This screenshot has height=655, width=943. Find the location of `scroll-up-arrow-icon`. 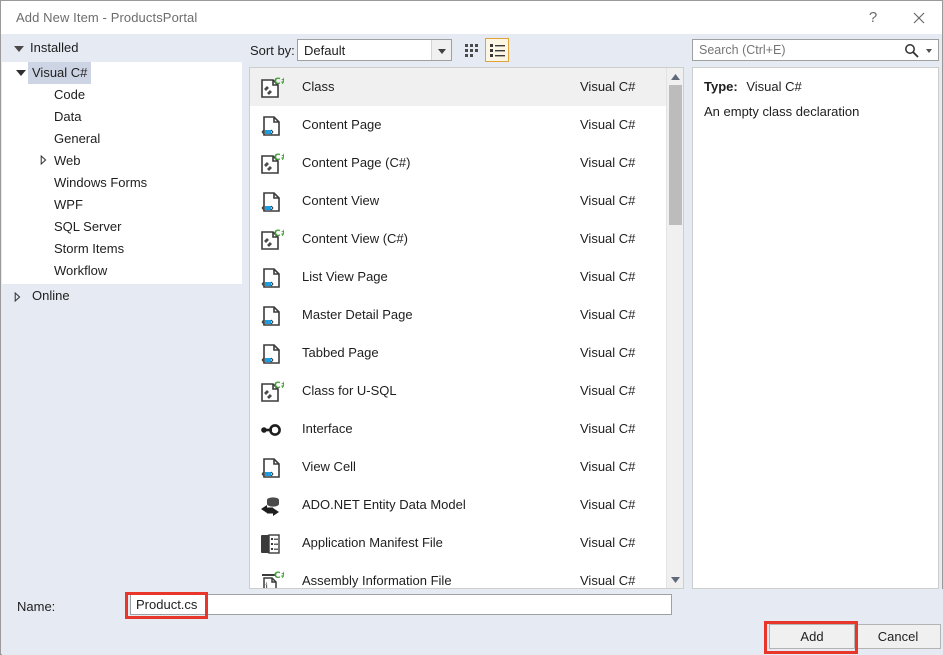

scroll-up-arrow-icon is located at coordinates (675, 76).